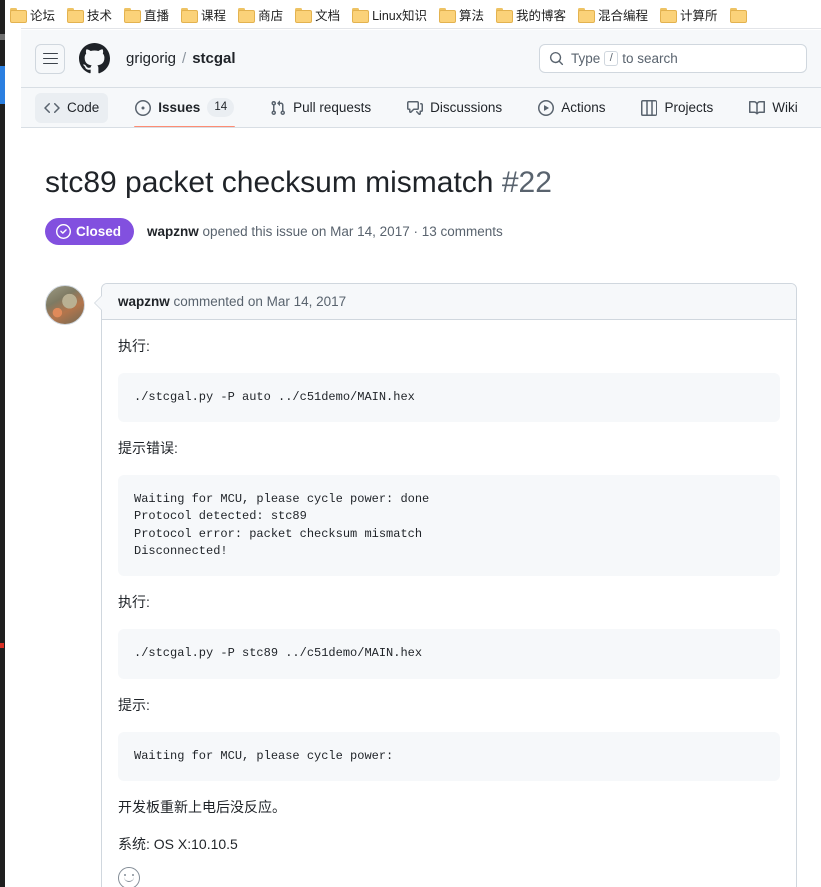 This screenshot has width=821, height=887. Describe the element at coordinates (546, 107) in the screenshot. I see `play-icon` at that location.